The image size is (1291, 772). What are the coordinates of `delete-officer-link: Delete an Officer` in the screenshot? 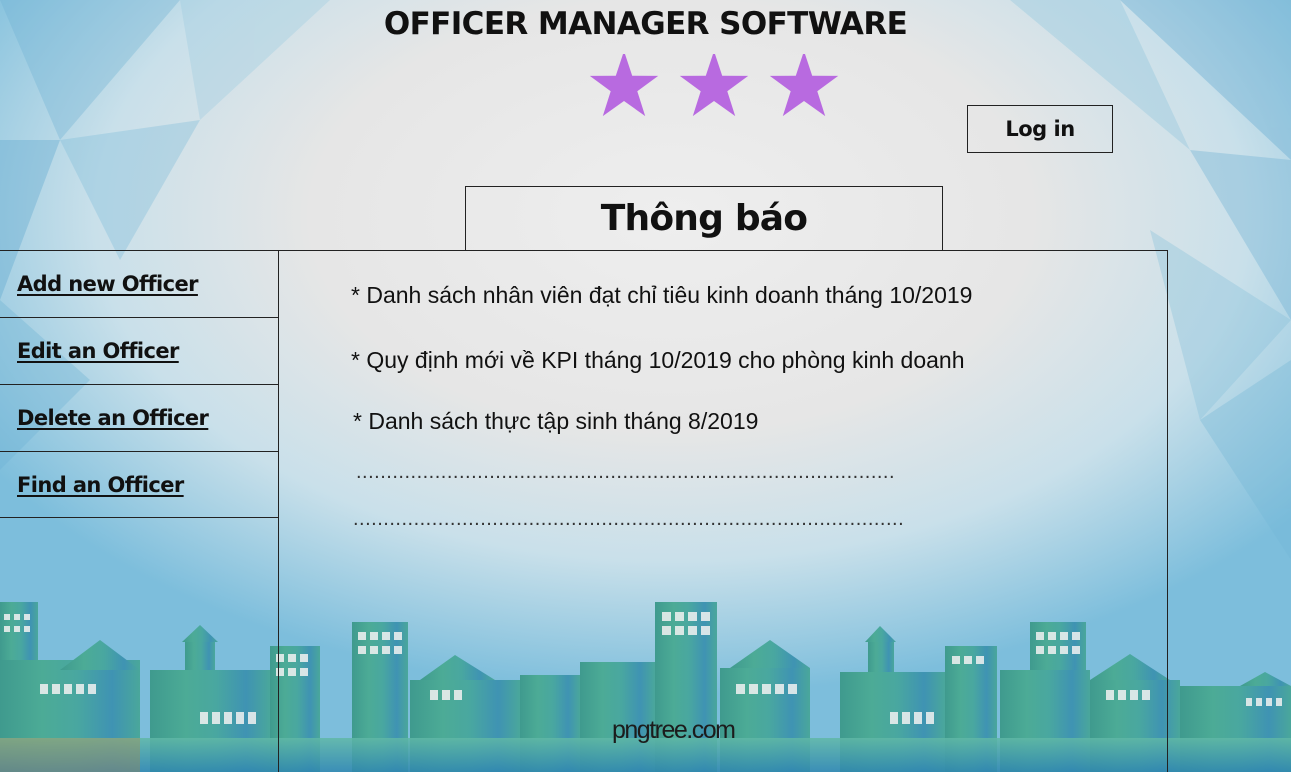 It's located at (113, 418).